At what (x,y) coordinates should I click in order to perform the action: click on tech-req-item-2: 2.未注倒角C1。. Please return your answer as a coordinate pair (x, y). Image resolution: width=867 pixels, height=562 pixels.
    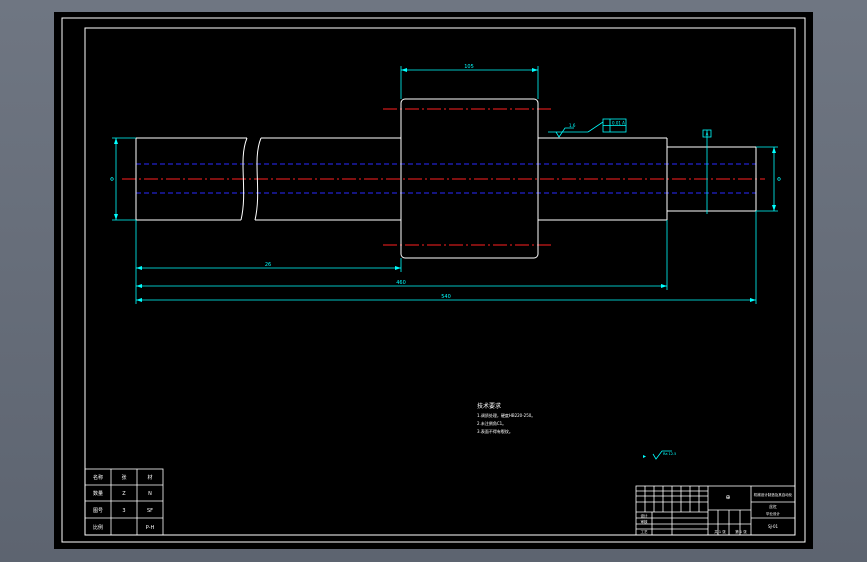
    Looking at the image, I should click on (491, 423).